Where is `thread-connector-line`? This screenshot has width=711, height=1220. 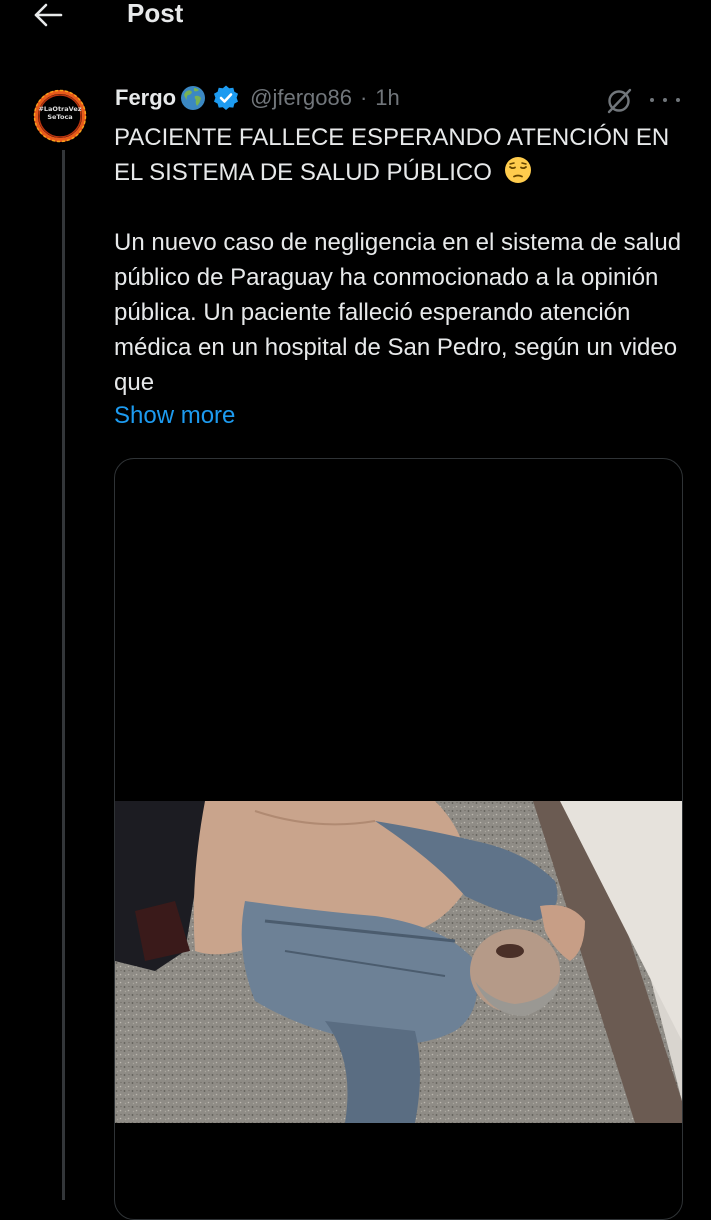
thread-connector-line is located at coordinates (63, 675).